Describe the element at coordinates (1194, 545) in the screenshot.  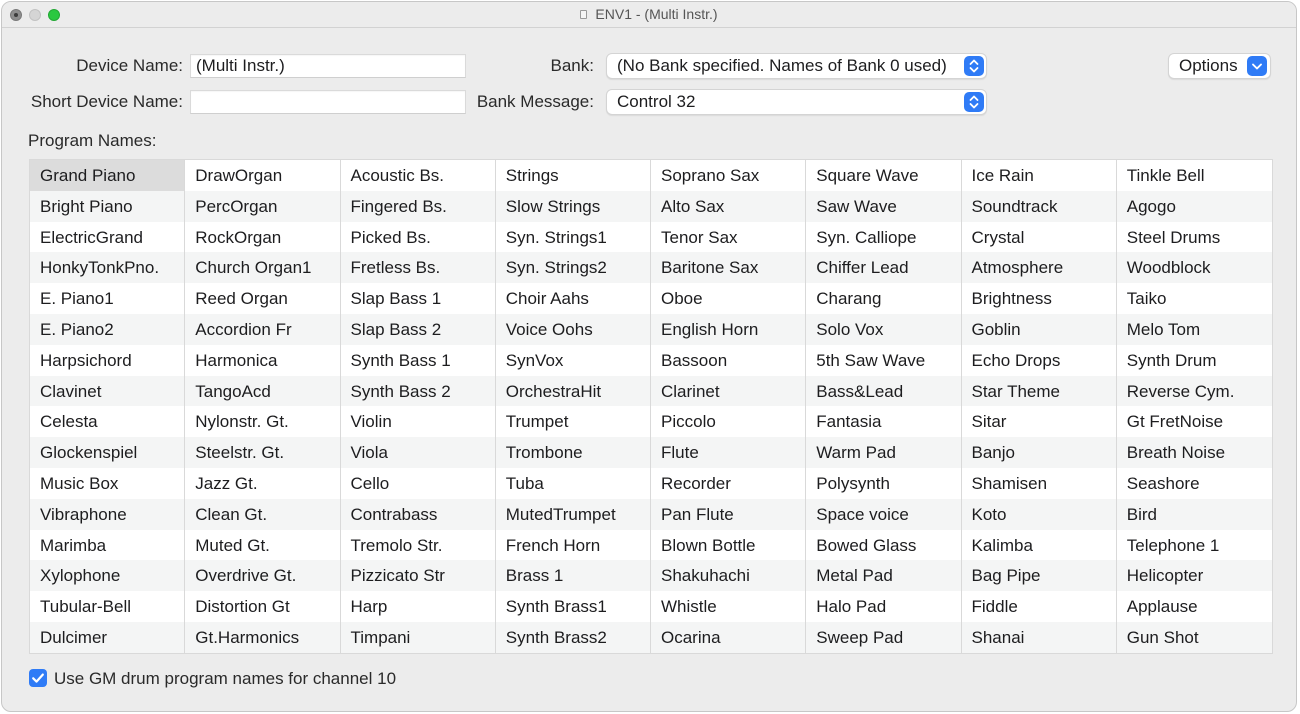
I see `program-name-cell: Telephone 1` at that location.